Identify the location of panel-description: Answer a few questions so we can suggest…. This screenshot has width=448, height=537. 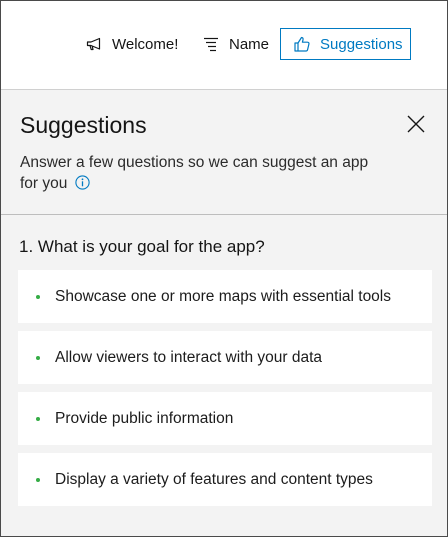
(200, 173).